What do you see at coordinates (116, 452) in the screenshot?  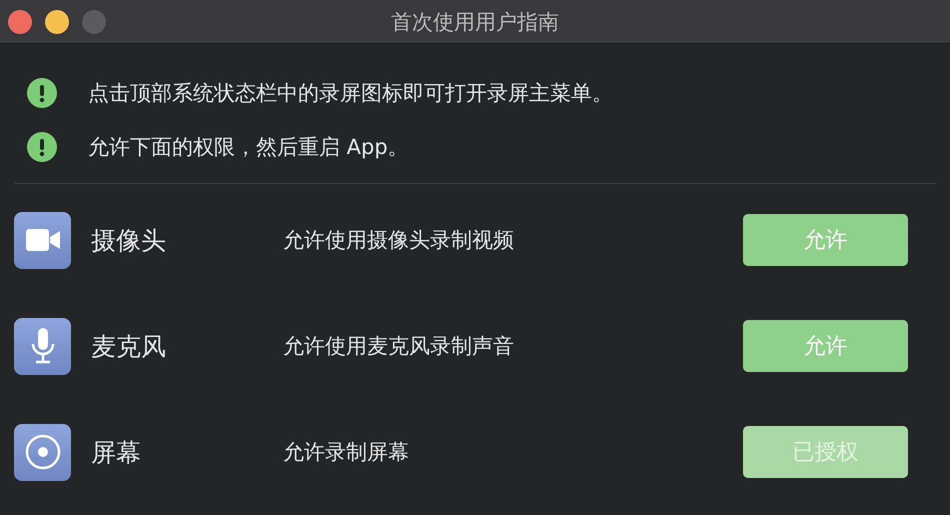 I see `permission-name: 屏幕` at bounding box center [116, 452].